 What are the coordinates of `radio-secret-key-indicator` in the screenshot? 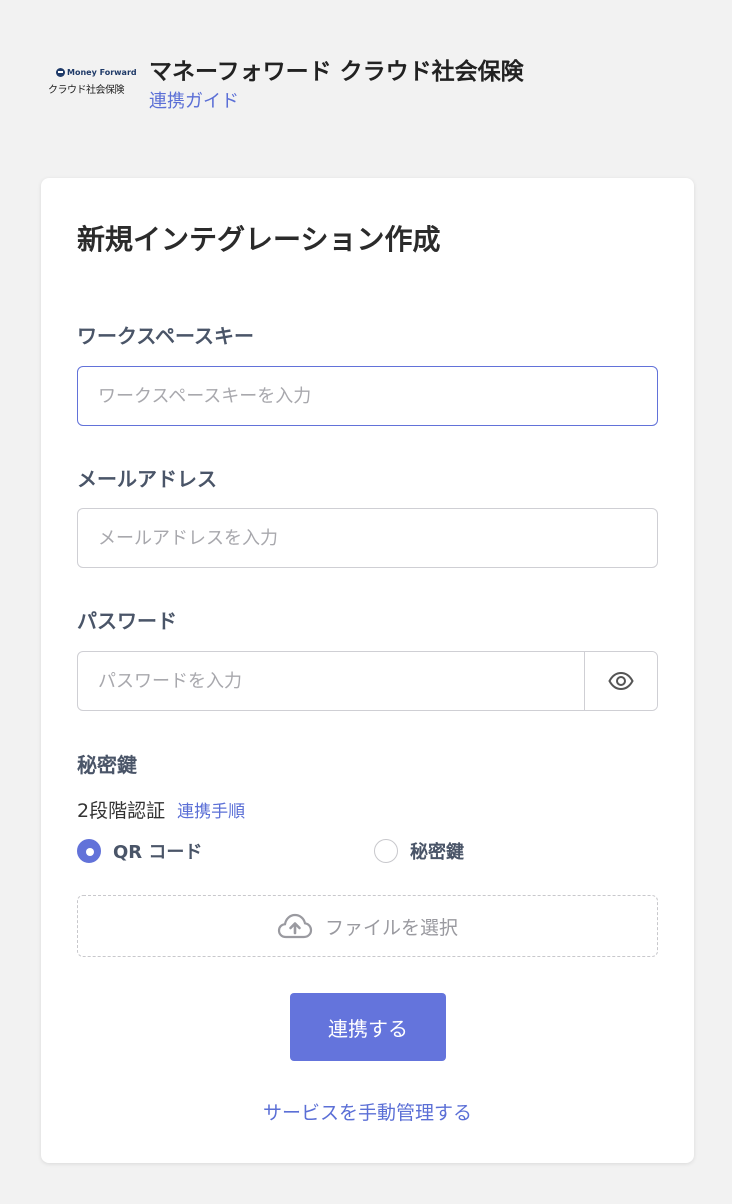 It's located at (386, 851).